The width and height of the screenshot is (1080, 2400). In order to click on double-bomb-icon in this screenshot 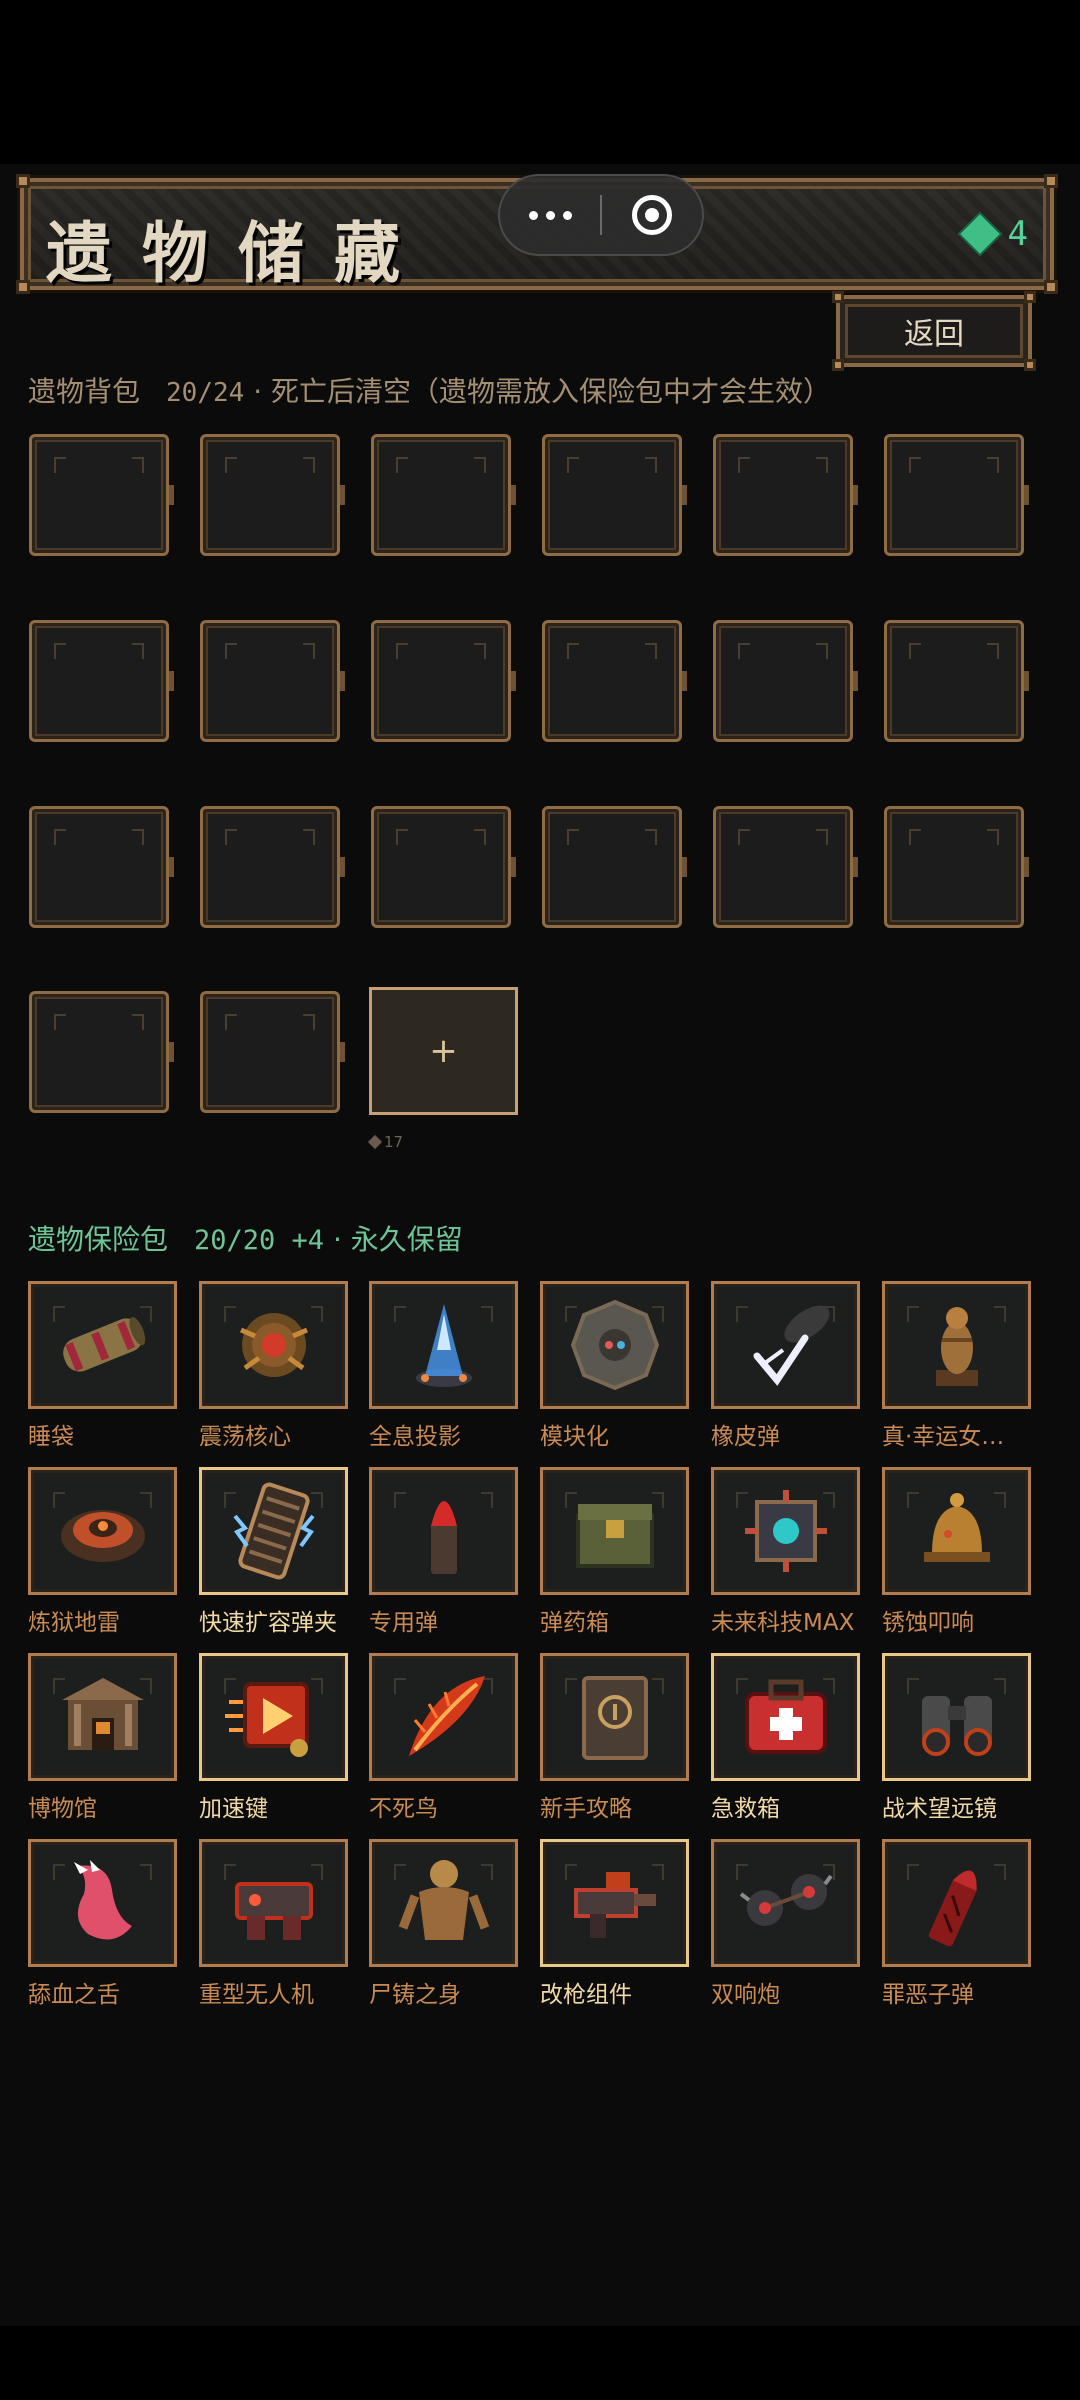, I will do `click(786, 1900)`.